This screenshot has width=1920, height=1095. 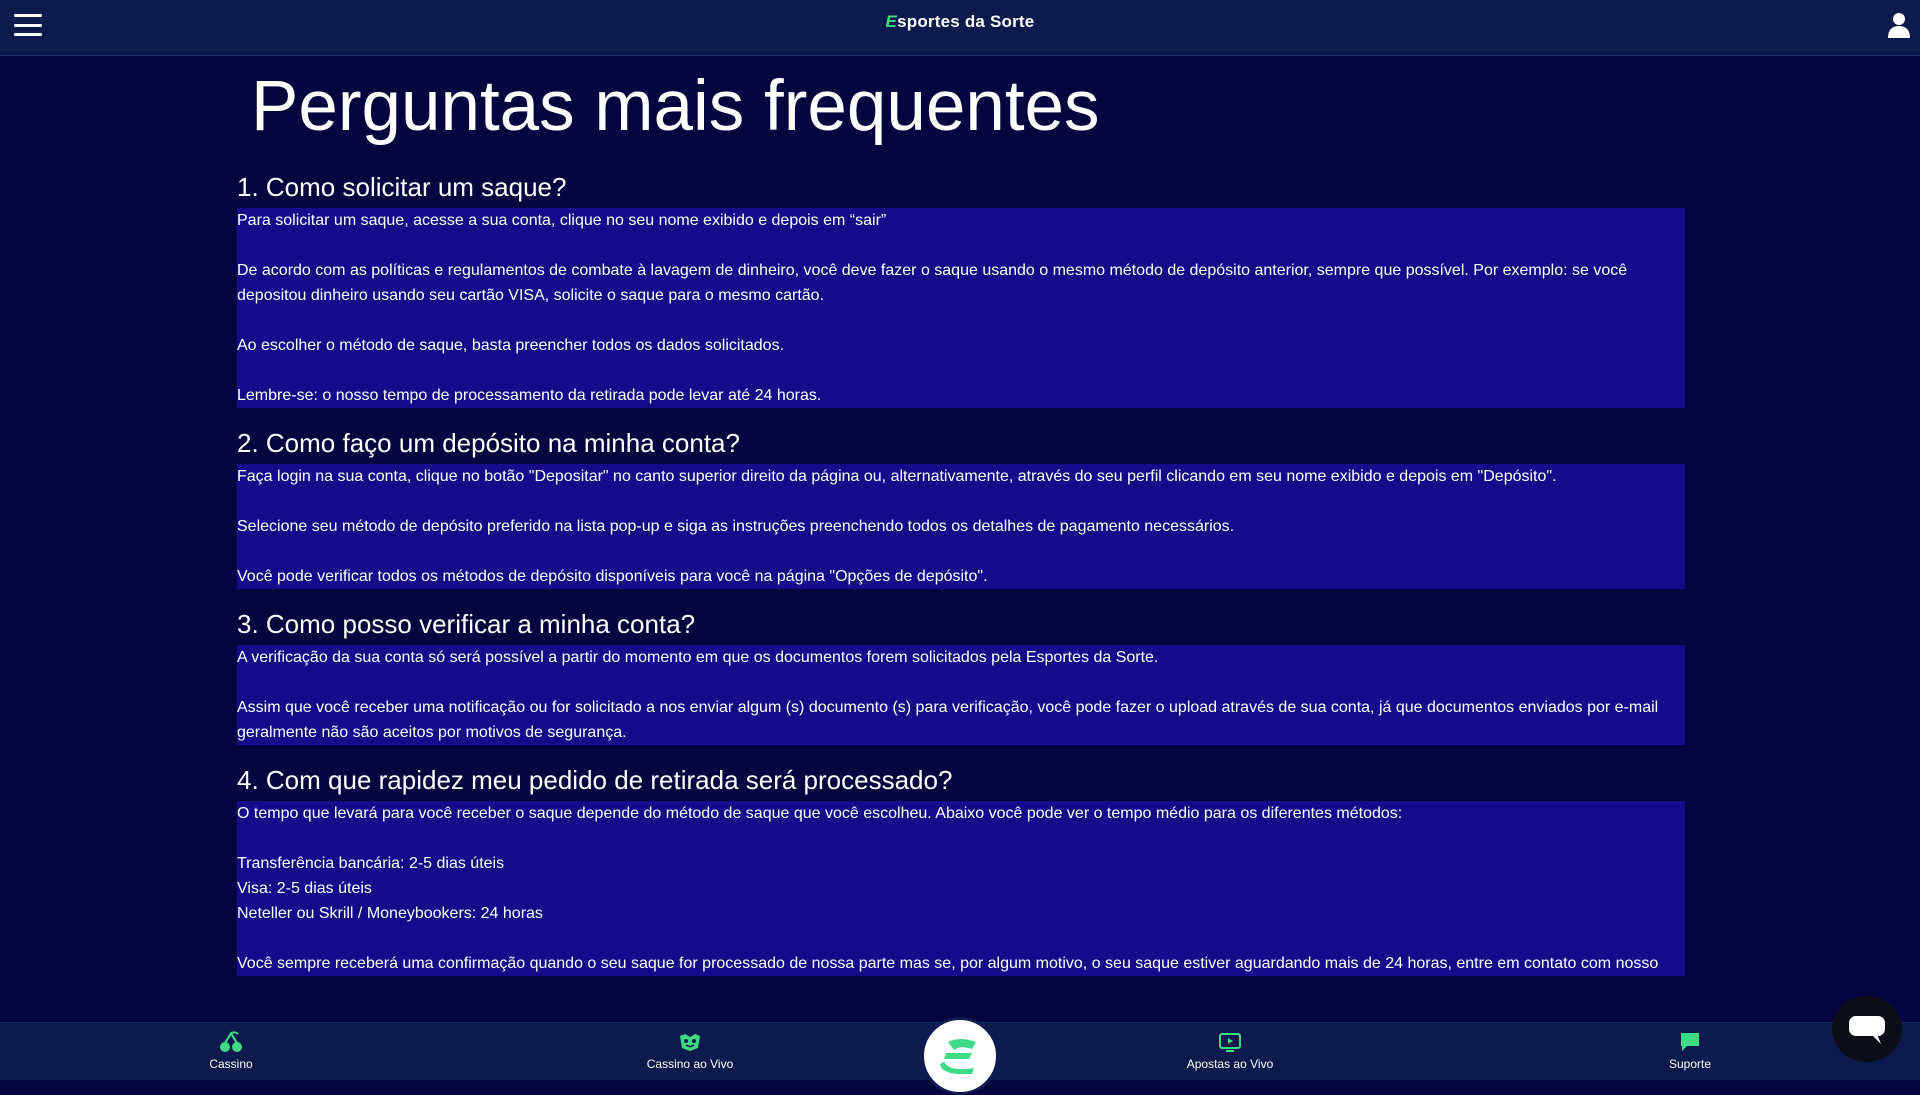 I want to click on nav-label: Cassino, so click(x=231, y=1064).